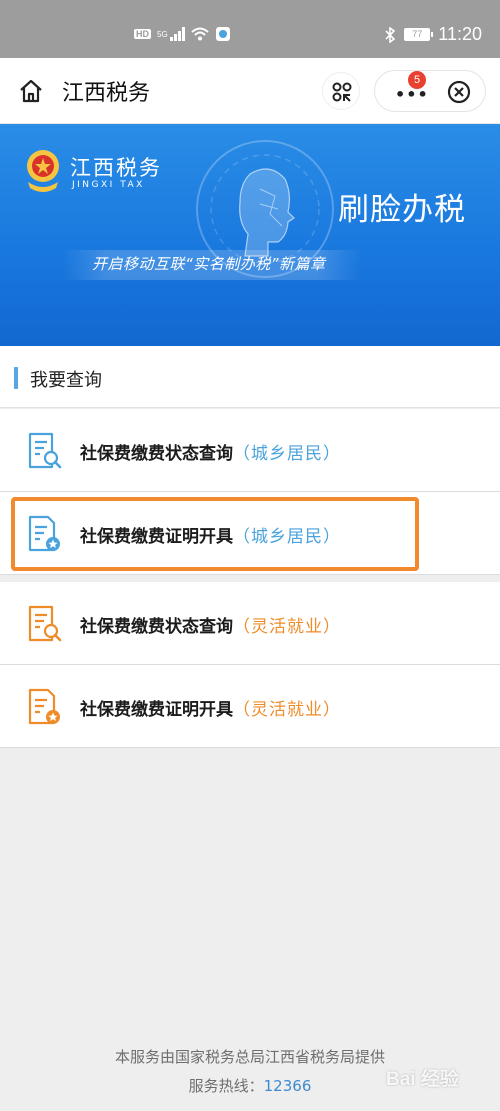 Image resolution: width=500 pixels, height=1111 pixels. I want to click on section-header: 我要查询, so click(250, 377).